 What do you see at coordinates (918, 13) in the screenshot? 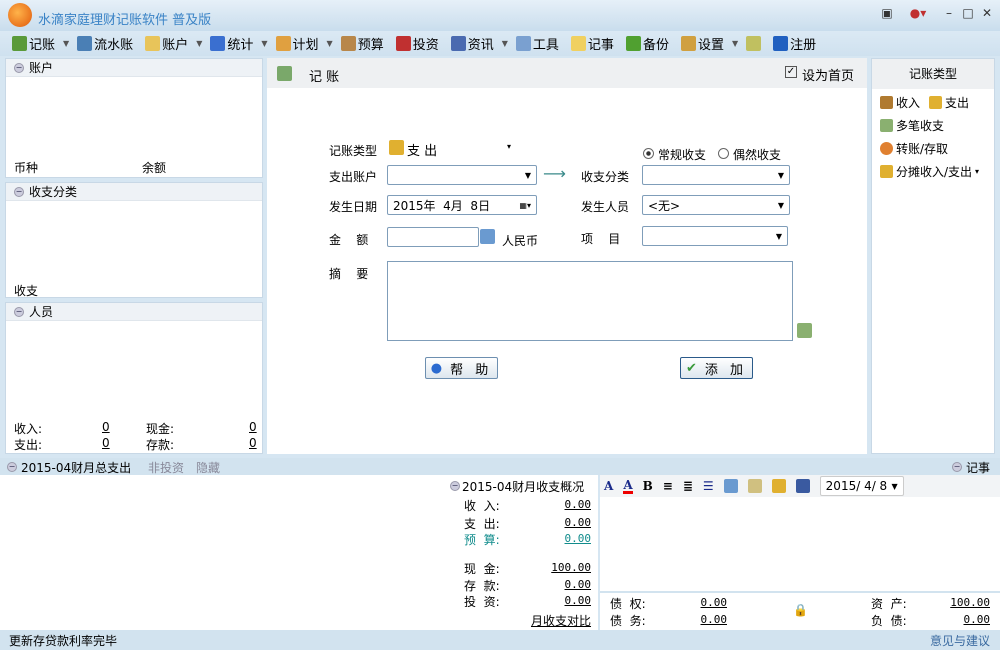
I see `user-menu-icon: ●▾` at bounding box center [918, 13].